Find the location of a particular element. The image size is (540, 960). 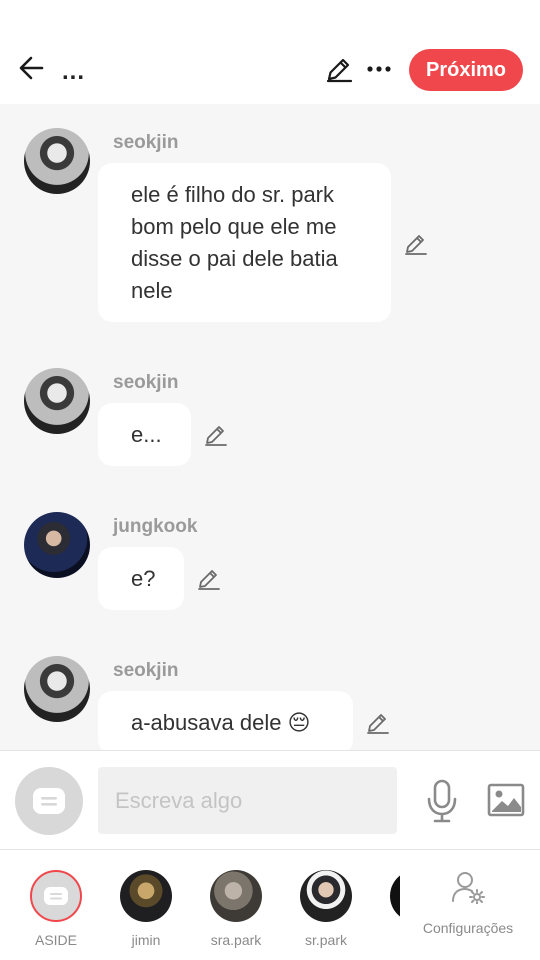

character-sra-park: sra.park is located at coordinates (236, 910).